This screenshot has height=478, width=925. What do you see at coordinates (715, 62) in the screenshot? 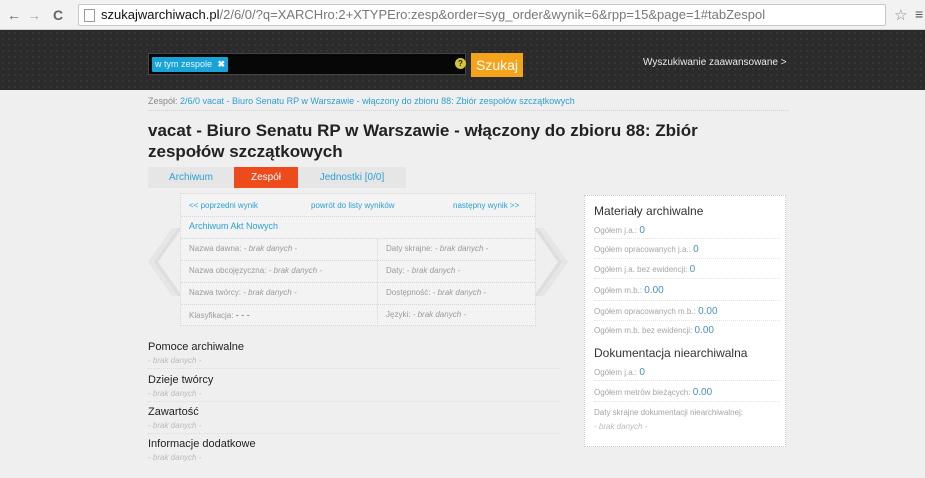
I see `advanced-search-link: Wyszukiwanie zaawansowane >` at bounding box center [715, 62].